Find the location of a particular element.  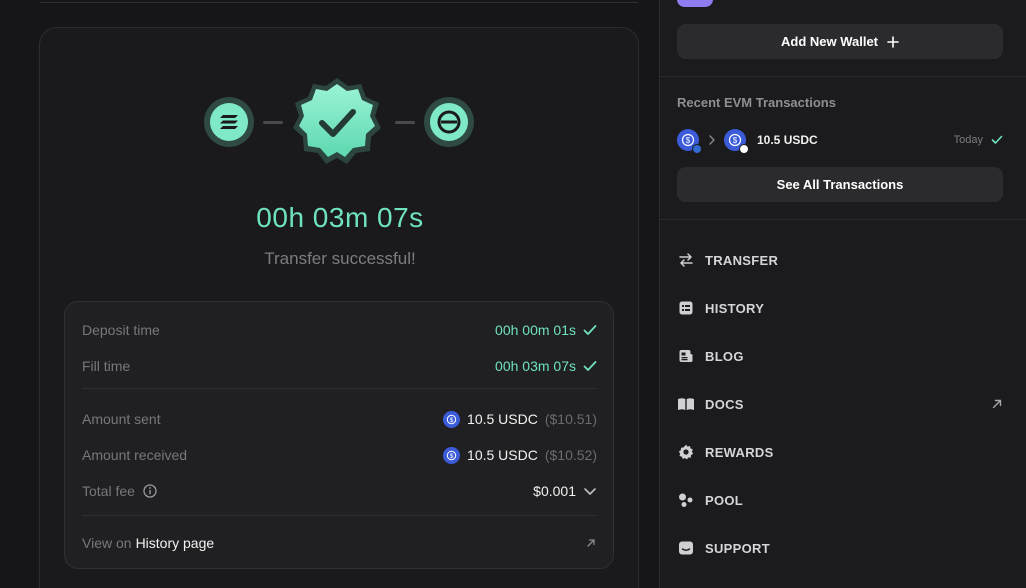

see-all-label: See All Transactions is located at coordinates (840, 184).